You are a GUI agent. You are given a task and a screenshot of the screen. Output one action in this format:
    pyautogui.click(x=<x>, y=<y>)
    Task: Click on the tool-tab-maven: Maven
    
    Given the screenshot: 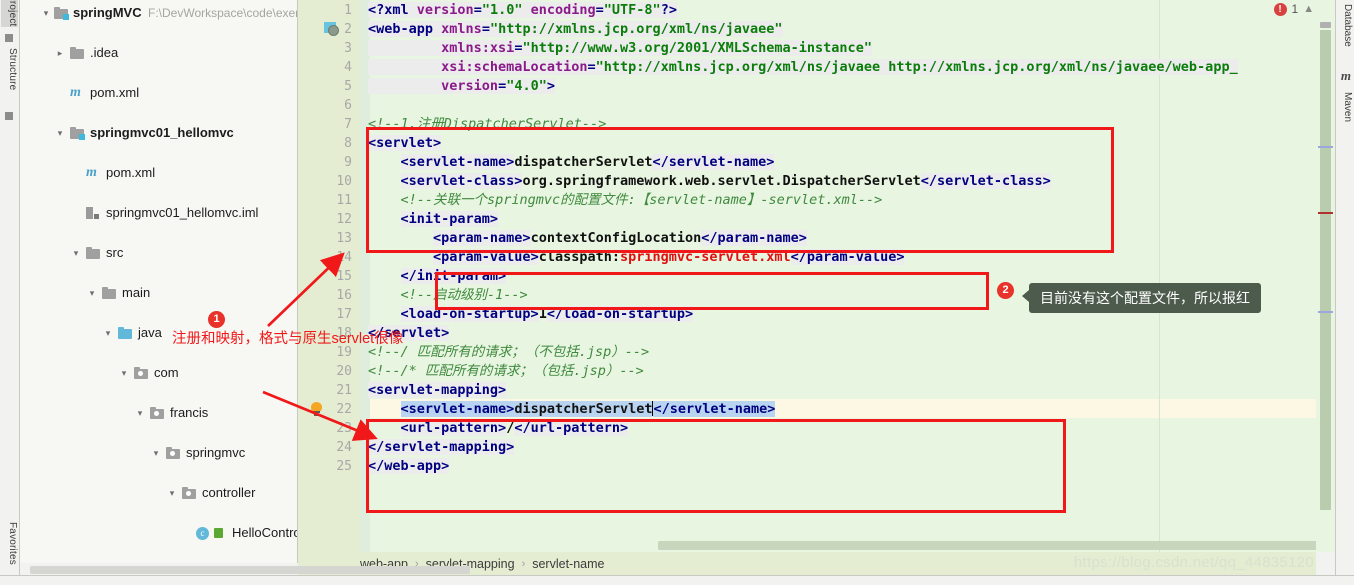 What is the action you would take?
    pyautogui.click(x=1345, y=107)
    